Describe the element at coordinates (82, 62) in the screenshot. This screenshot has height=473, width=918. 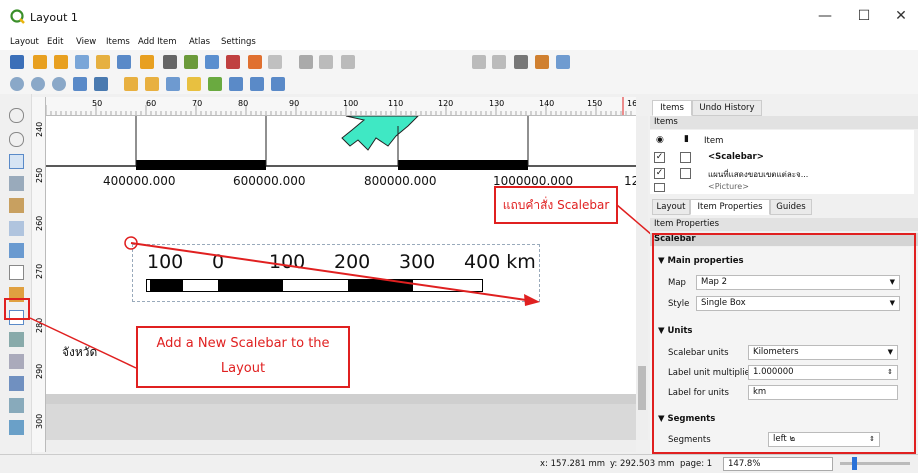
I see `layout-manager-icon` at that location.